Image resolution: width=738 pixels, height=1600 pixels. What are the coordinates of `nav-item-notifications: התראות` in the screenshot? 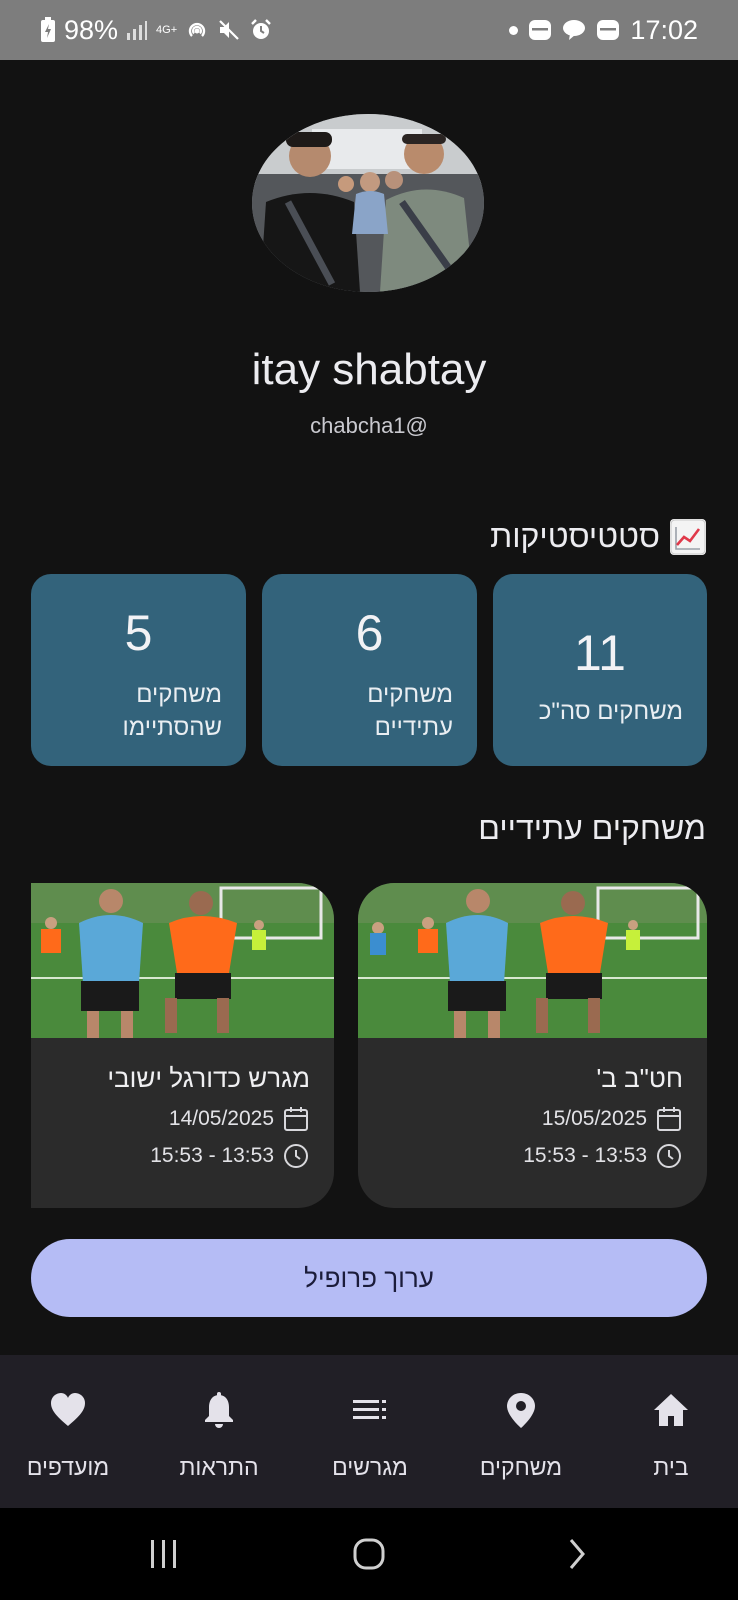 It's located at (219, 1431).